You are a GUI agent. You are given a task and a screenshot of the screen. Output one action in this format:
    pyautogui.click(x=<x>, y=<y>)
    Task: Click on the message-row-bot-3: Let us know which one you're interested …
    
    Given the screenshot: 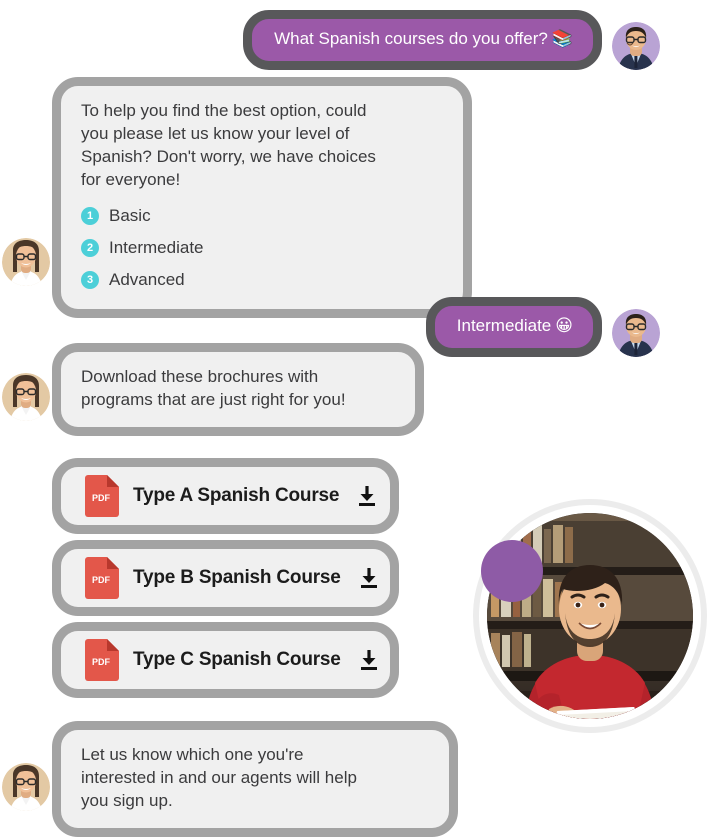 What is the action you would take?
    pyautogui.click(x=255, y=779)
    